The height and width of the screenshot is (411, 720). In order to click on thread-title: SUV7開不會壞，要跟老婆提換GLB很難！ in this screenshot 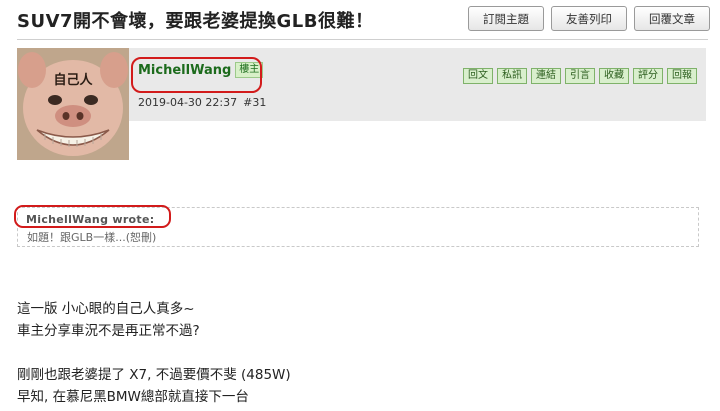, I will do `click(195, 21)`.